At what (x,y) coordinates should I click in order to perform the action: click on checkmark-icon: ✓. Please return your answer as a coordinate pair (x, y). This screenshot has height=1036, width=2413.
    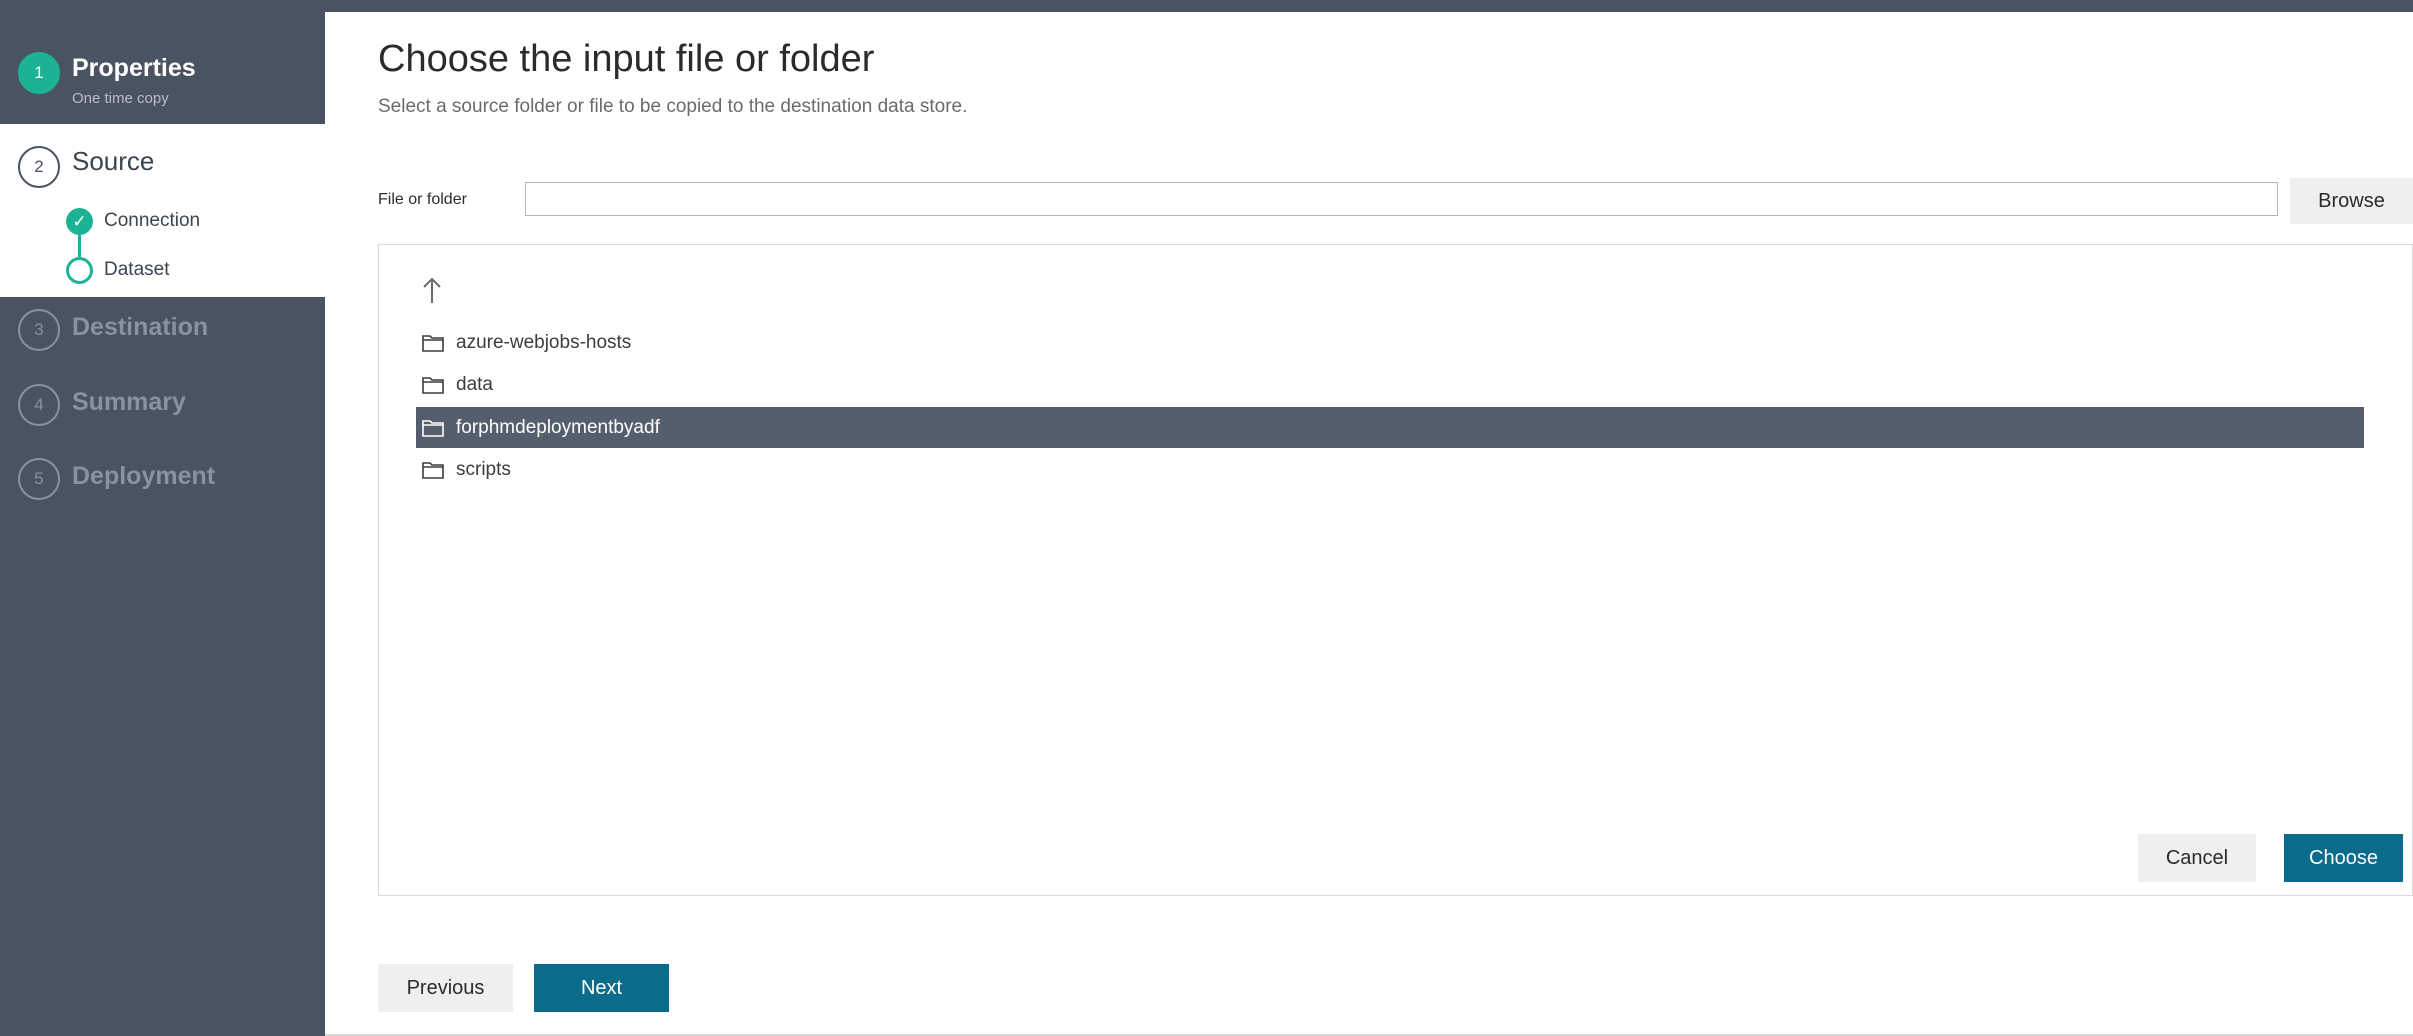
    Looking at the image, I should click on (79, 221).